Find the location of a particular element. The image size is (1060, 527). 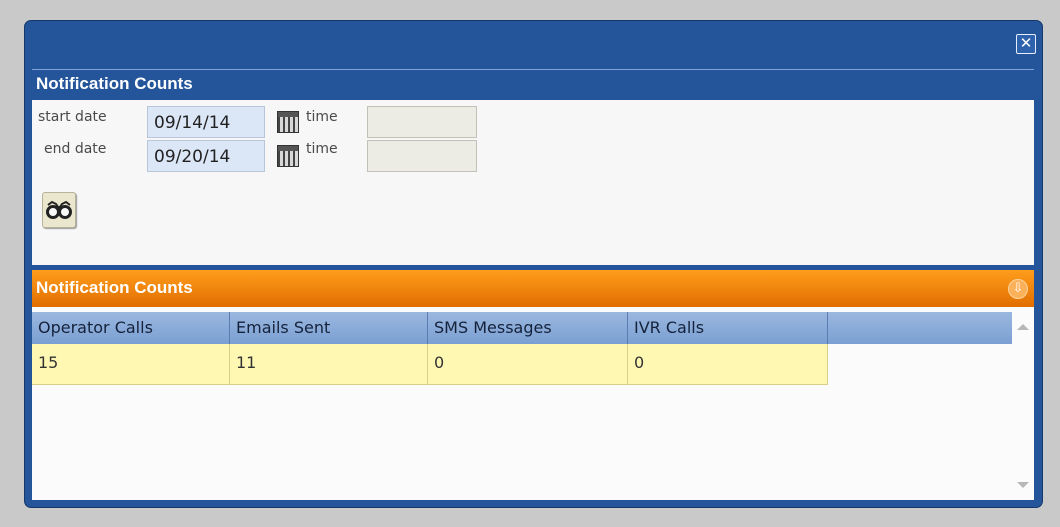

end-time-input is located at coordinates (422, 156).